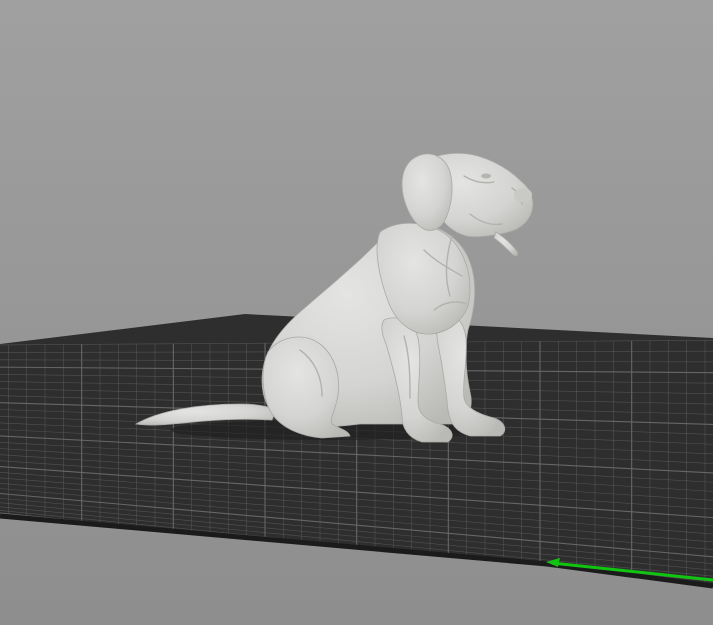  What do you see at coordinates (523, 195) in the screenshot?
I see `dog-nose` at bounding box center [523, 195].